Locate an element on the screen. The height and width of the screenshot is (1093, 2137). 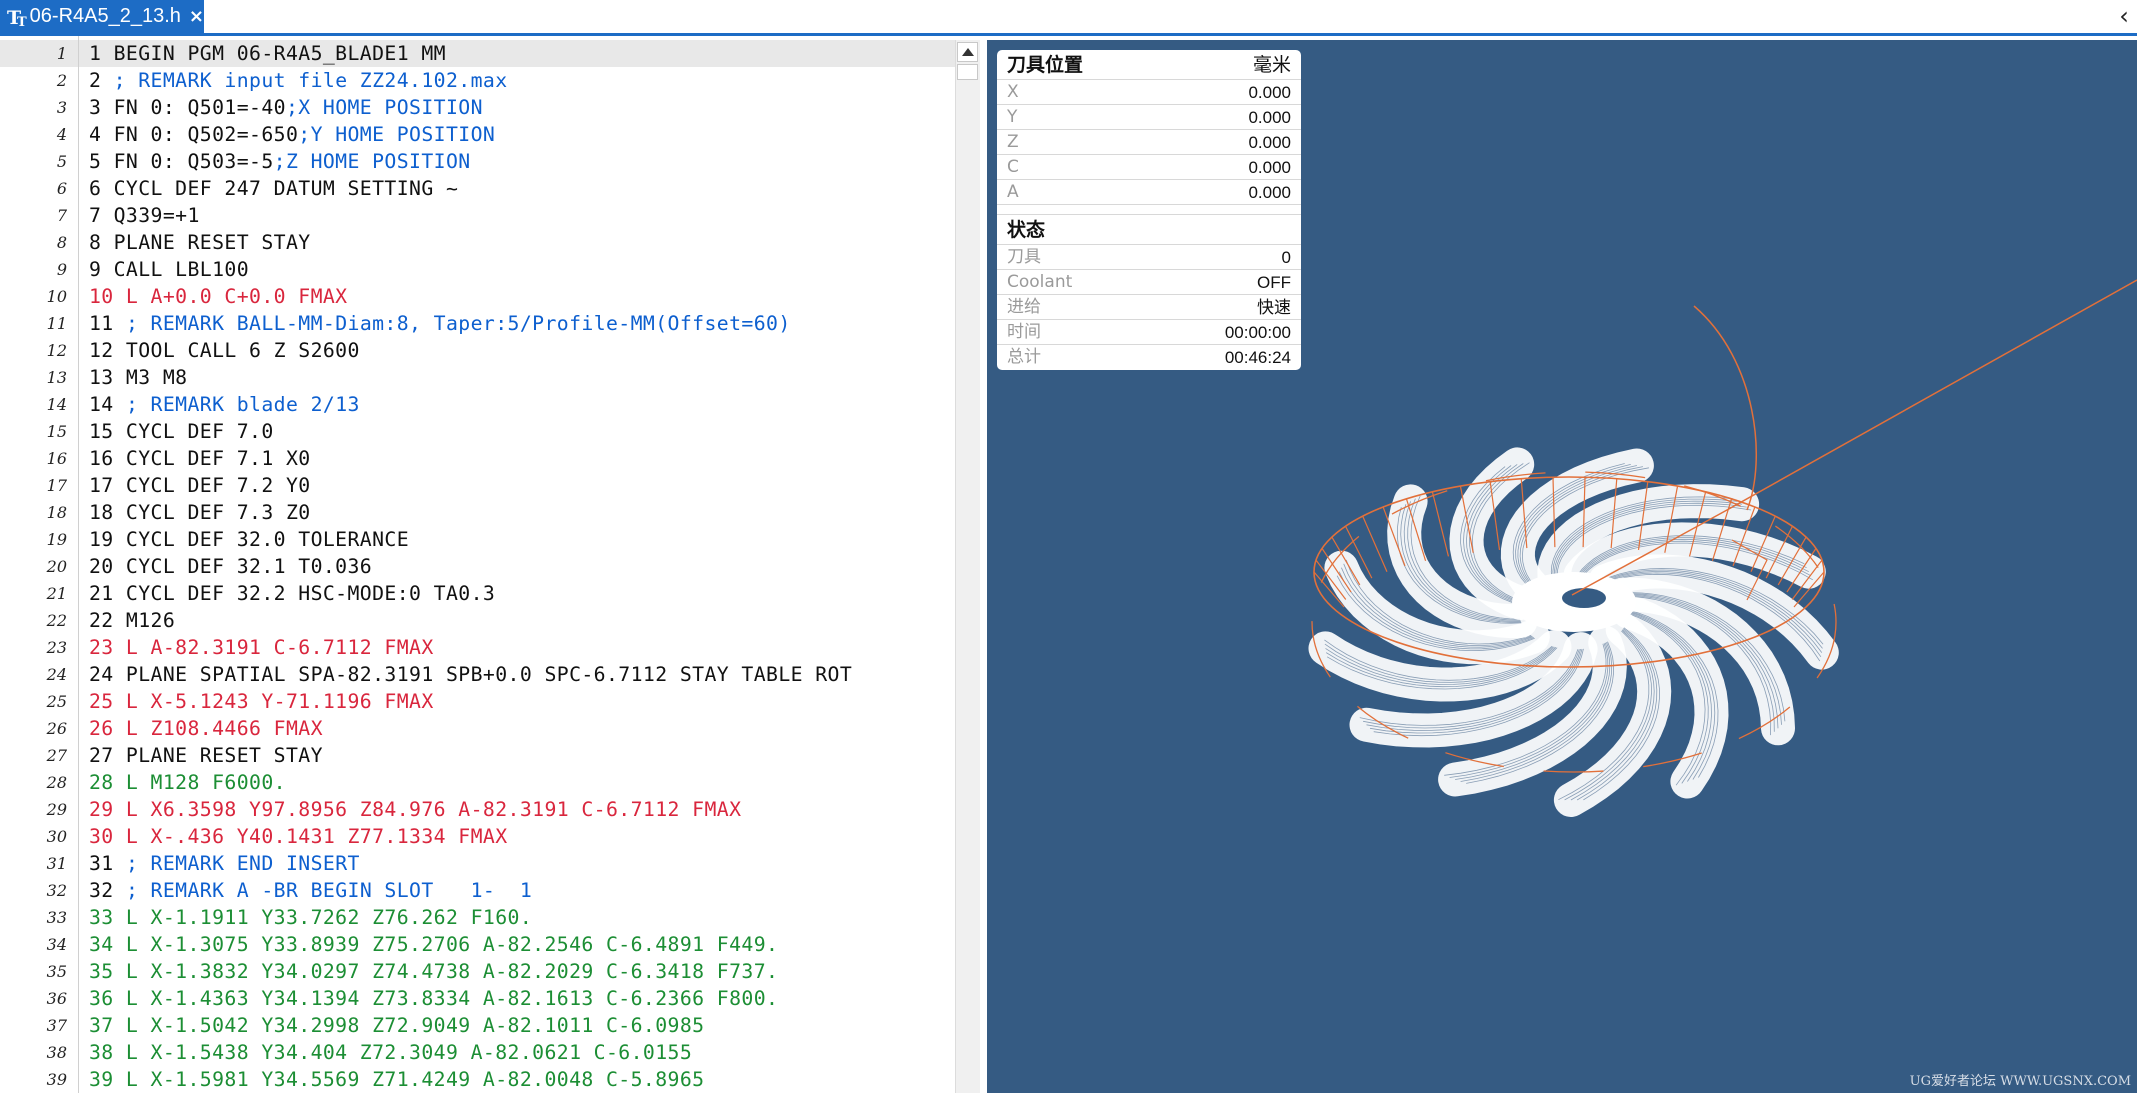
code-line: 20 20 CYCL DEF 32.1 T0.036 is located at coordinates (481, 566).